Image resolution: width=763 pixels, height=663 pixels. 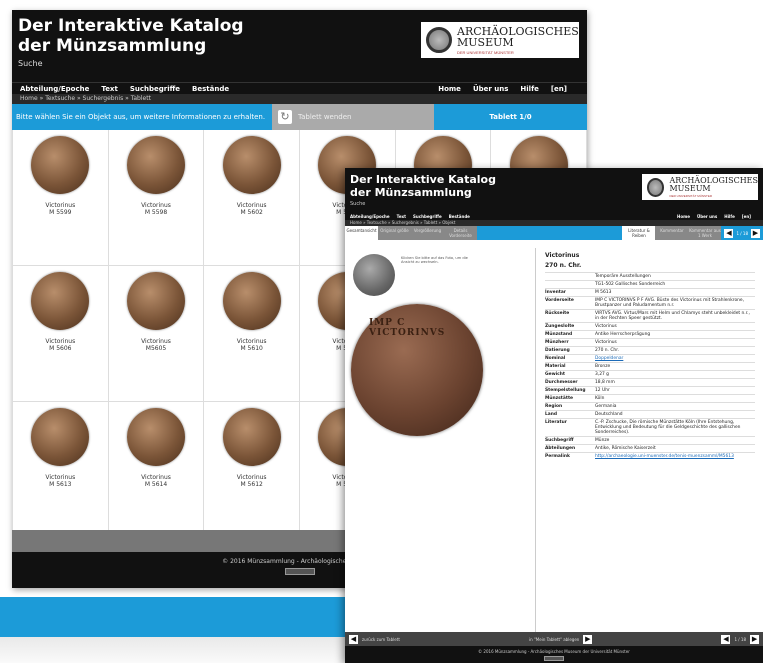 I want to click on tab-overview: Gesamtansicht, so click(x=361, y=233).